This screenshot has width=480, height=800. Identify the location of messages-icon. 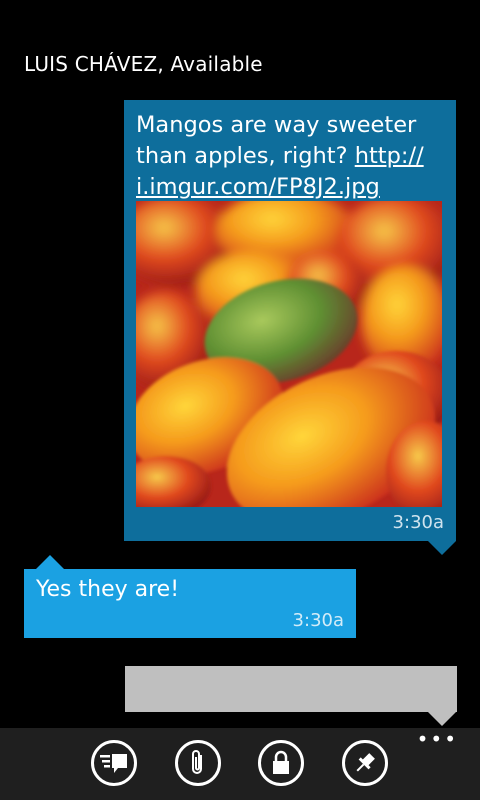
(113, 763).